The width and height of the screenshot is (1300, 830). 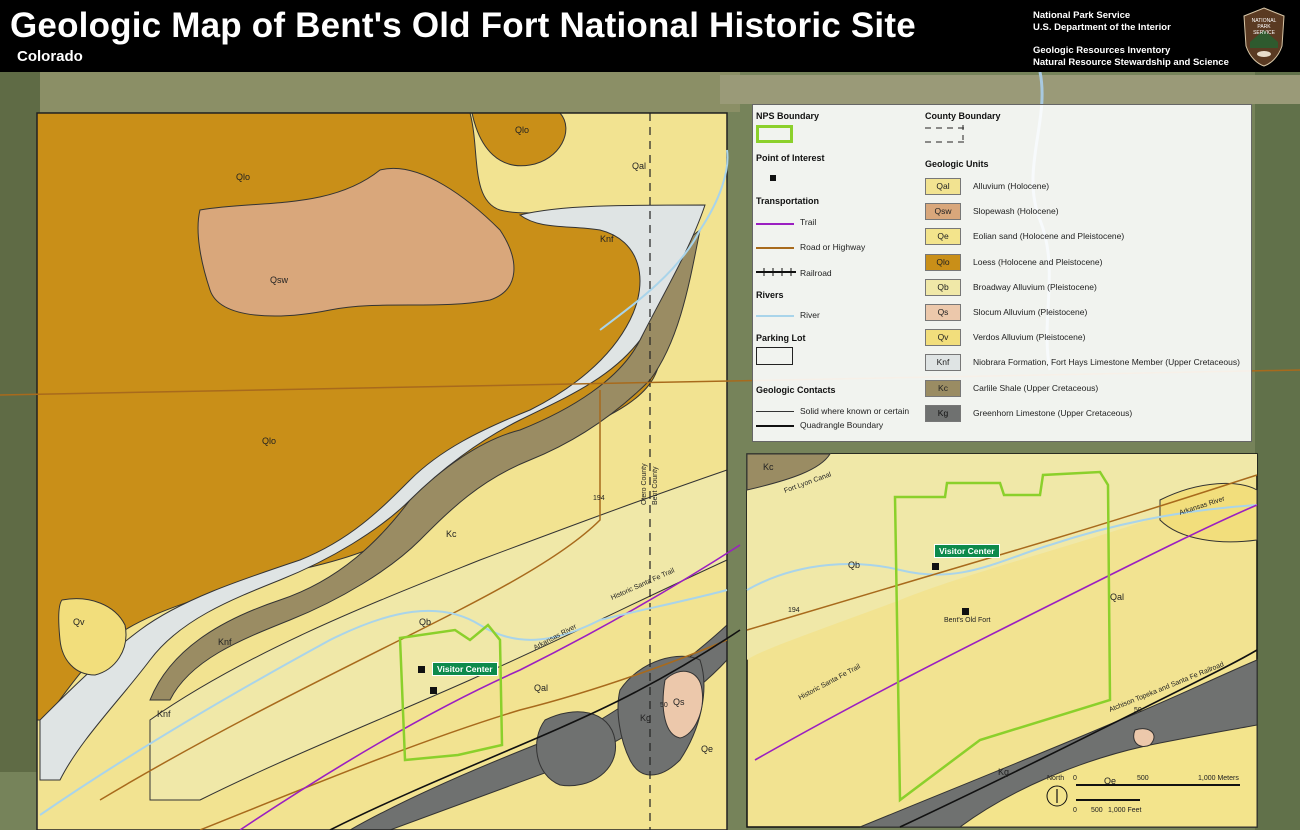 I want to click on inset-label: Qb, so click(x=854, y=565).